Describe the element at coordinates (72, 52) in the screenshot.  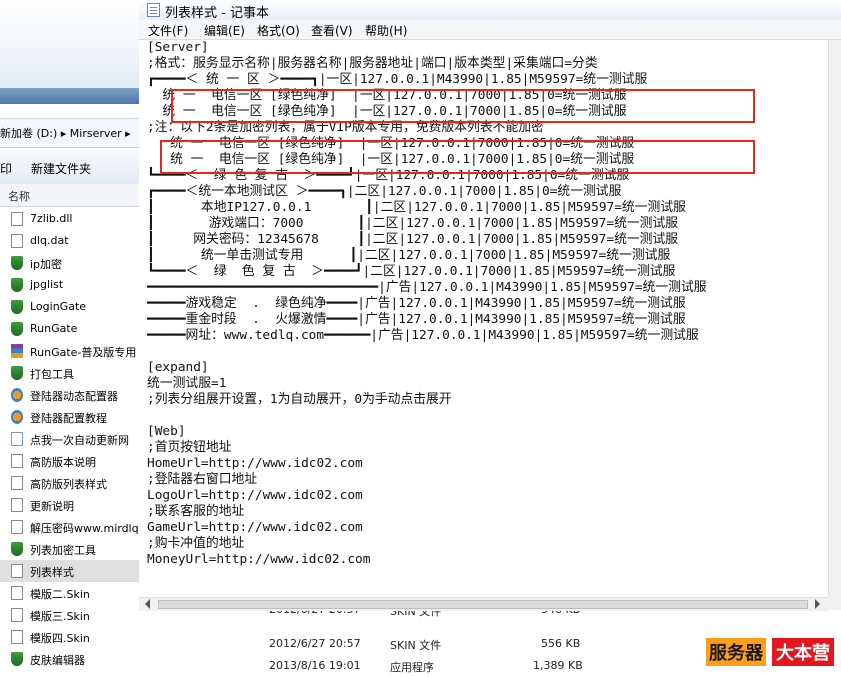
I see `explorer-nav-area` at that location.